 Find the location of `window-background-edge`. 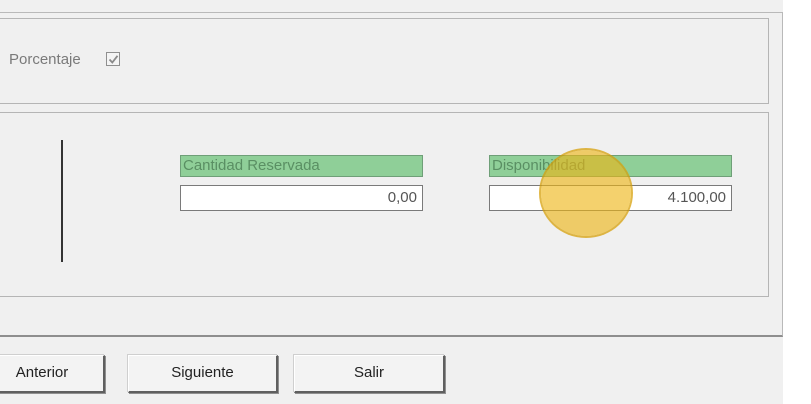

window-background-edge is located at coordinates (797, 202).